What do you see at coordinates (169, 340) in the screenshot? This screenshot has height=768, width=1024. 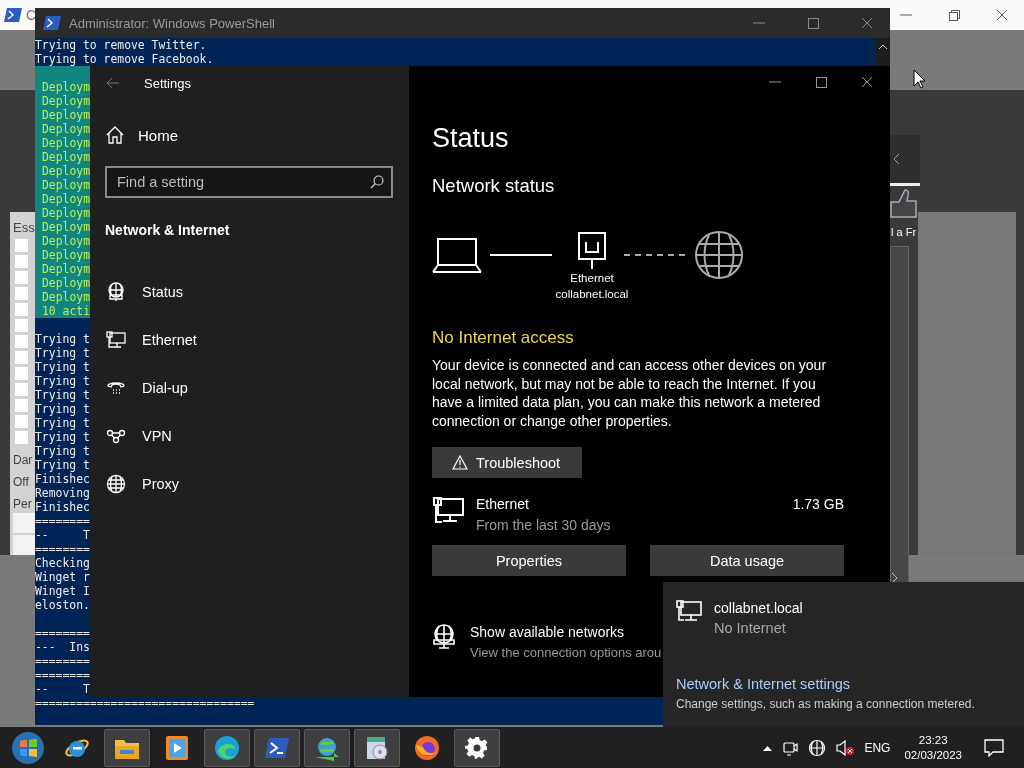 I see `nav-item: Ethernet` at bounding box center [169, 340].